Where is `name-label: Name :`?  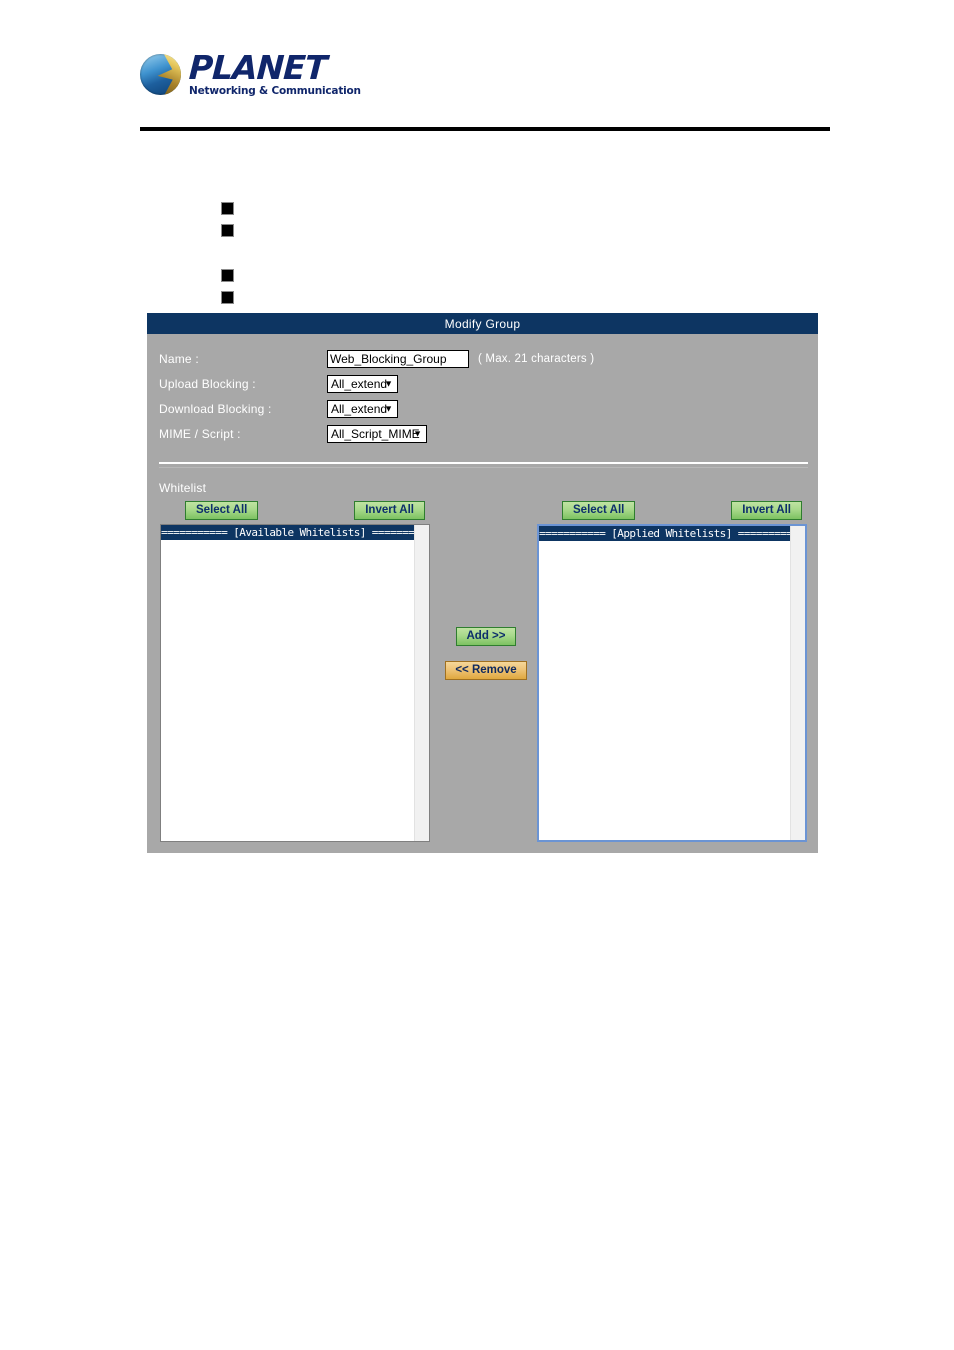 name-label: Name : is located at coordinates (179, 358).